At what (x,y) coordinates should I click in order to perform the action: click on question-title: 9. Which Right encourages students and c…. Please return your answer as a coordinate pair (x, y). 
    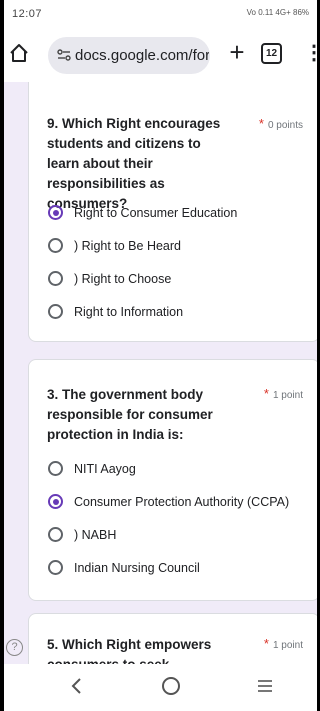
    Looking at the image, I should click on (134, 163).